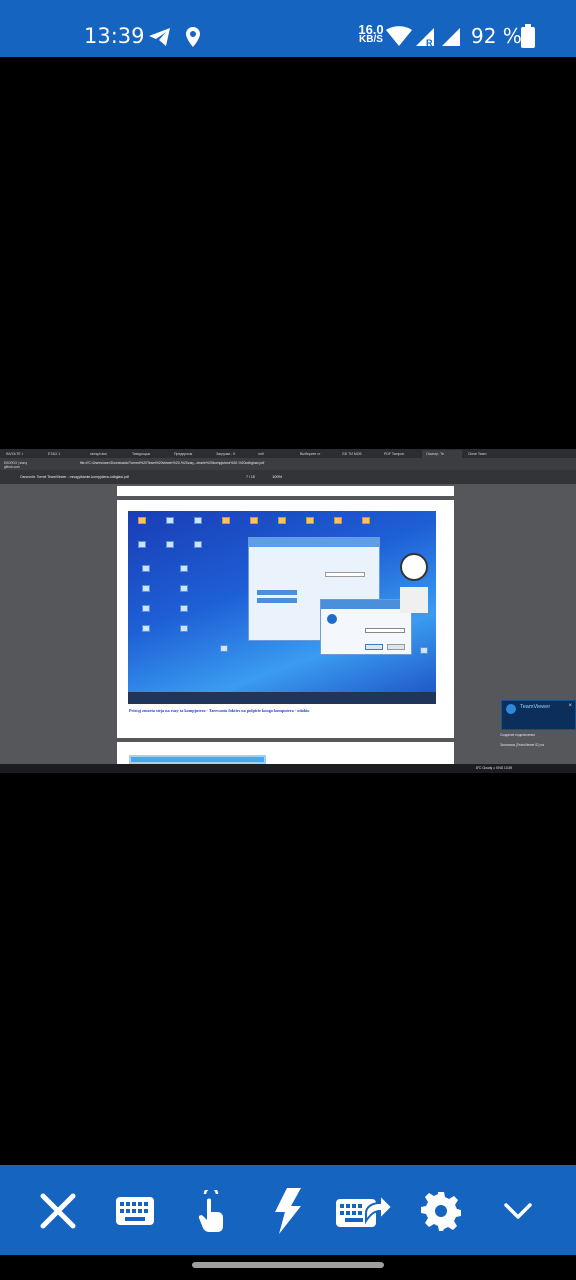  I want to click on chevron-down-icon, so click(518, 1211).